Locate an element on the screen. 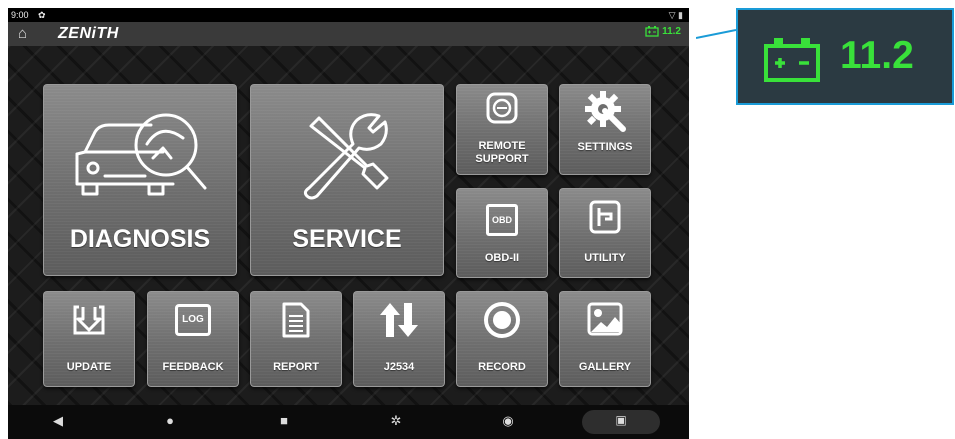  obd2-tile: OBD OBD-II is located at coordinates (502, 233).